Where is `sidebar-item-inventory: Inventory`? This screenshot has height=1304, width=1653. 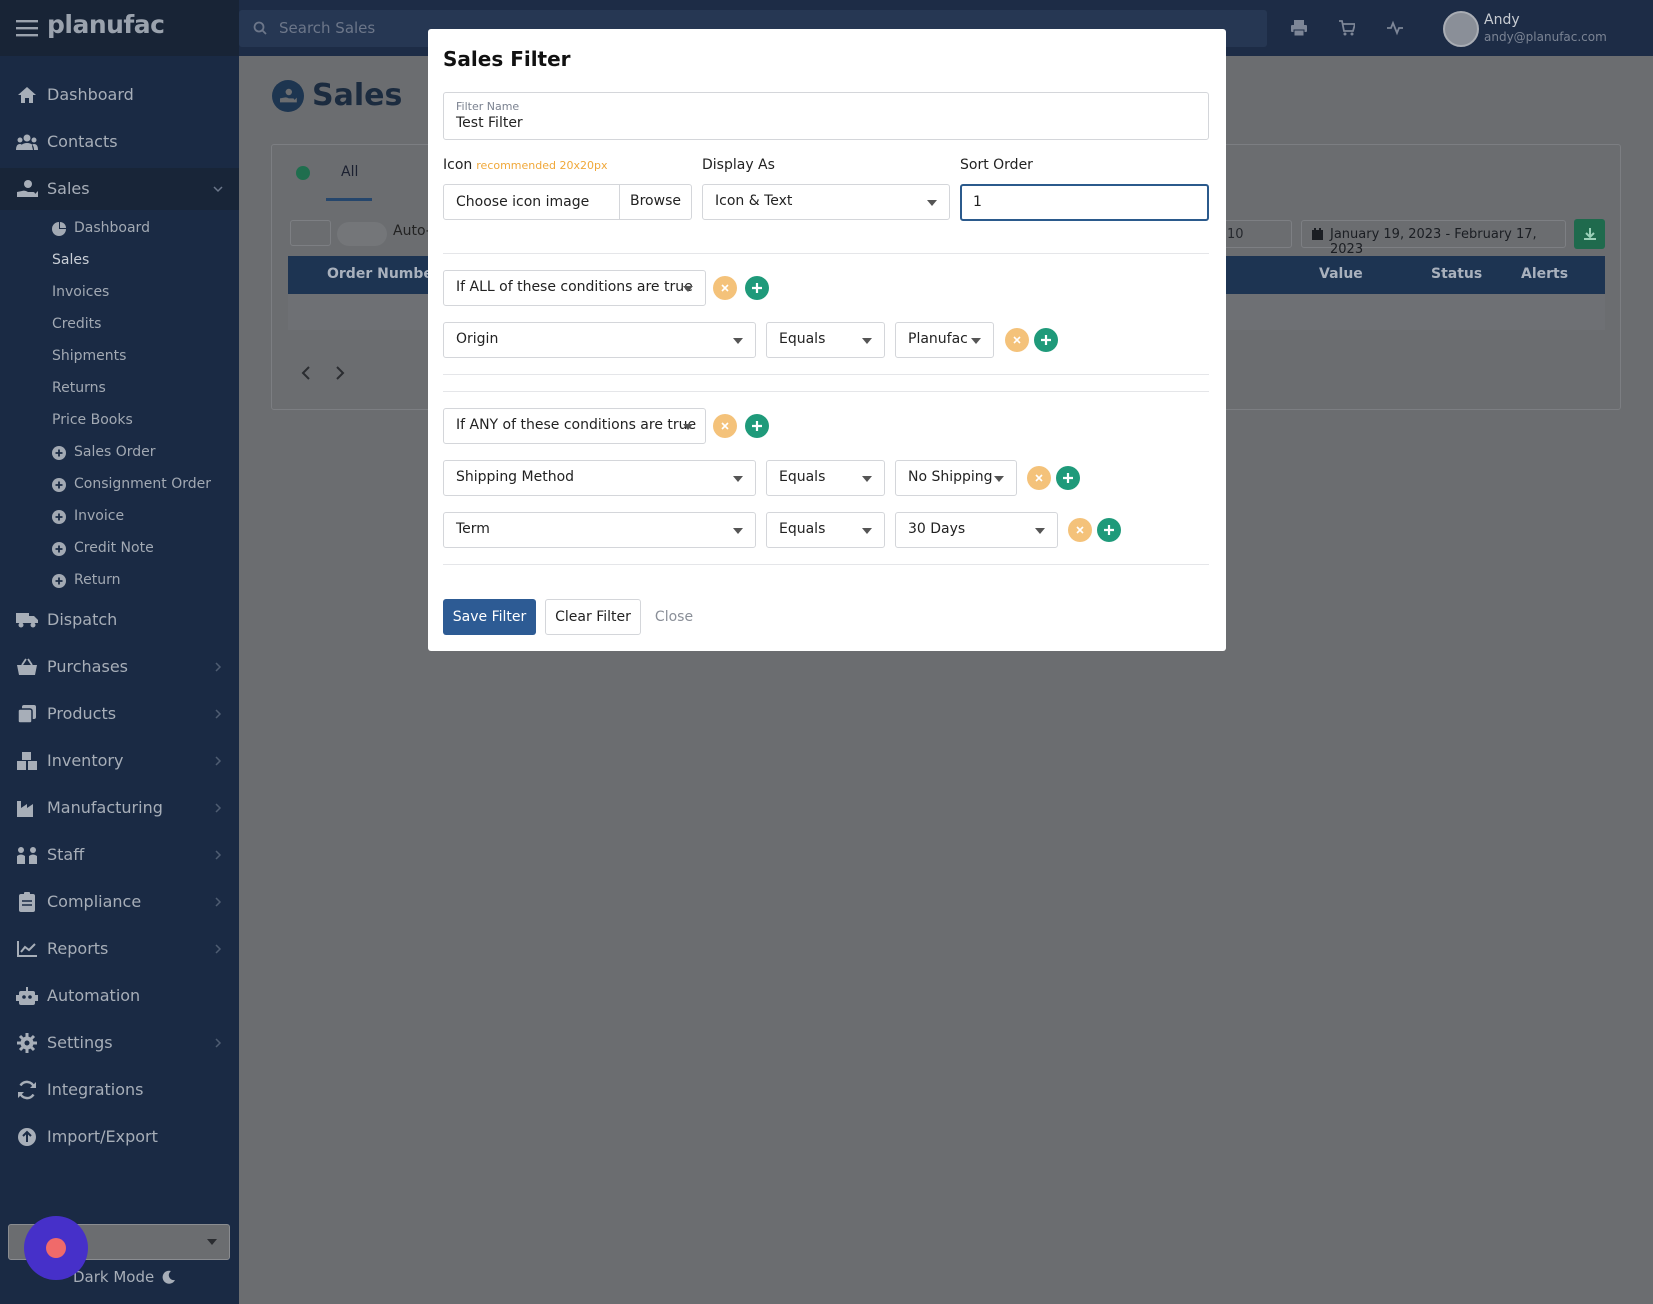 sidebar-item-inventory: Inventory is located at coordinates (119, 761).